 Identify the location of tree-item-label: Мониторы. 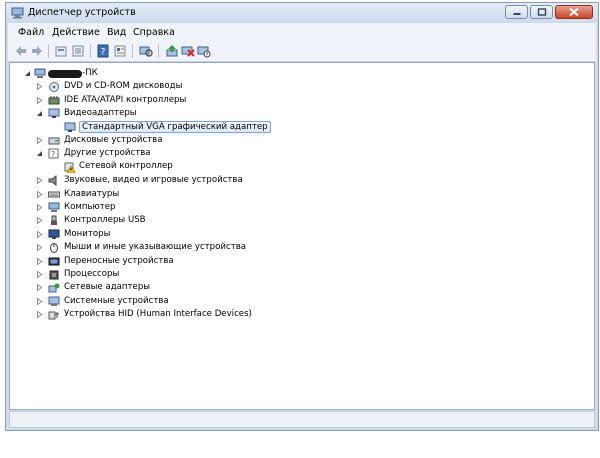
(87, 233).